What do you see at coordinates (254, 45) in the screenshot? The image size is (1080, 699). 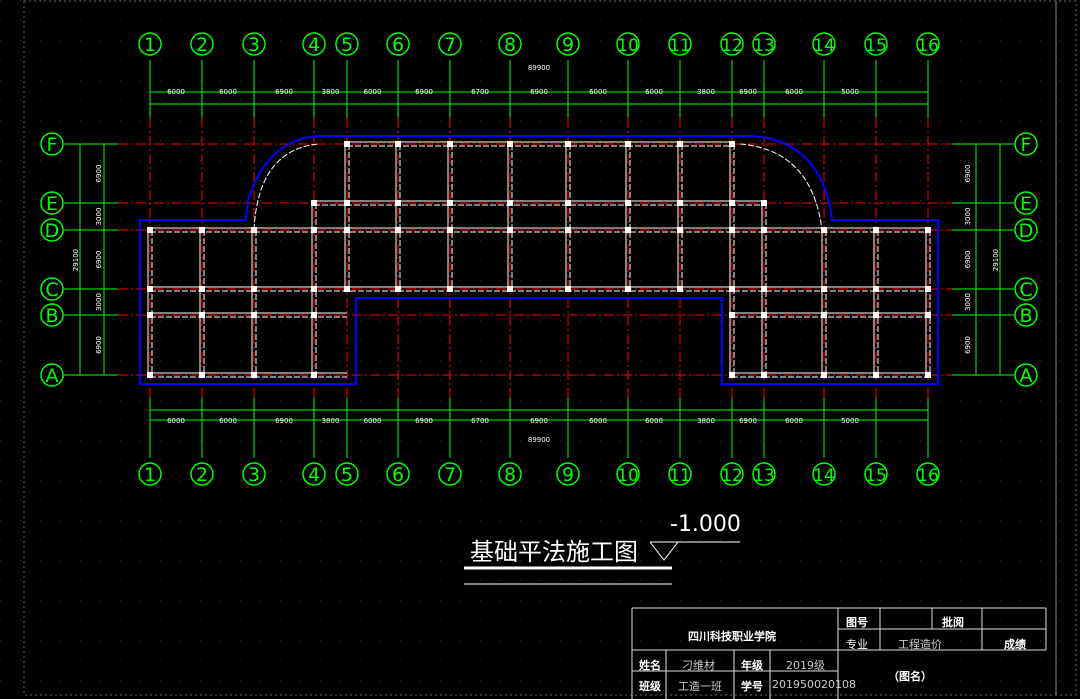 I see `axis-bubble-top-3-label: 3` at bounding box center [254, 45].